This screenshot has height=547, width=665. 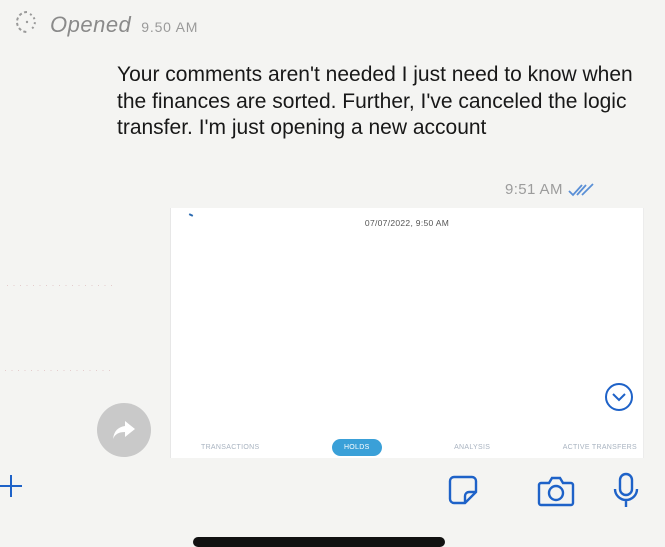 What do you see at coordinates (600, 447) in the screenshot?
I see `tab-active-transfers: ACTIVE TRANSFERS` at bounding box center [600, 447].